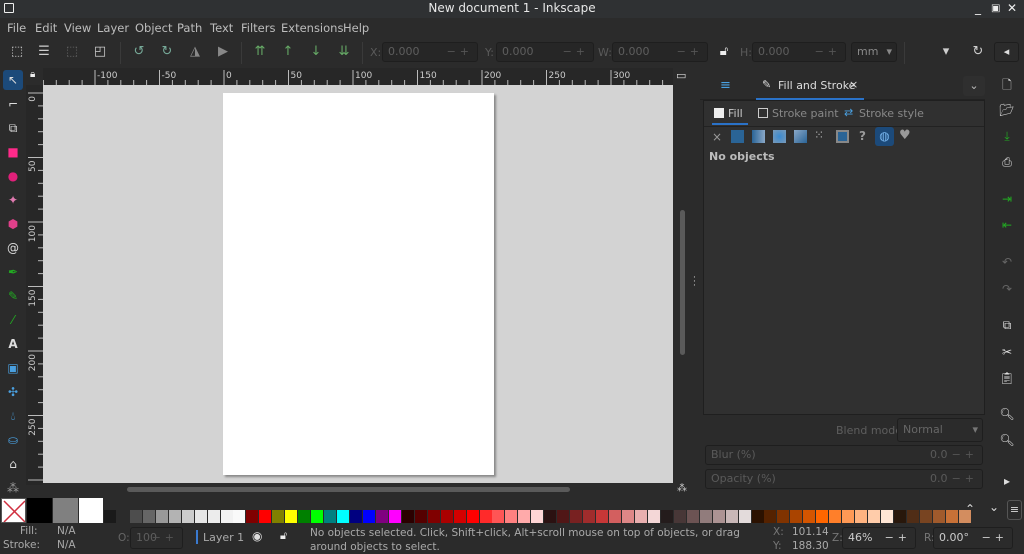 This screenshot has height=554, width=1024. Describe the element at coordinates (13, 320) in the screenshot. I see `calligraphy-tool-icon: ⁄` at that location.